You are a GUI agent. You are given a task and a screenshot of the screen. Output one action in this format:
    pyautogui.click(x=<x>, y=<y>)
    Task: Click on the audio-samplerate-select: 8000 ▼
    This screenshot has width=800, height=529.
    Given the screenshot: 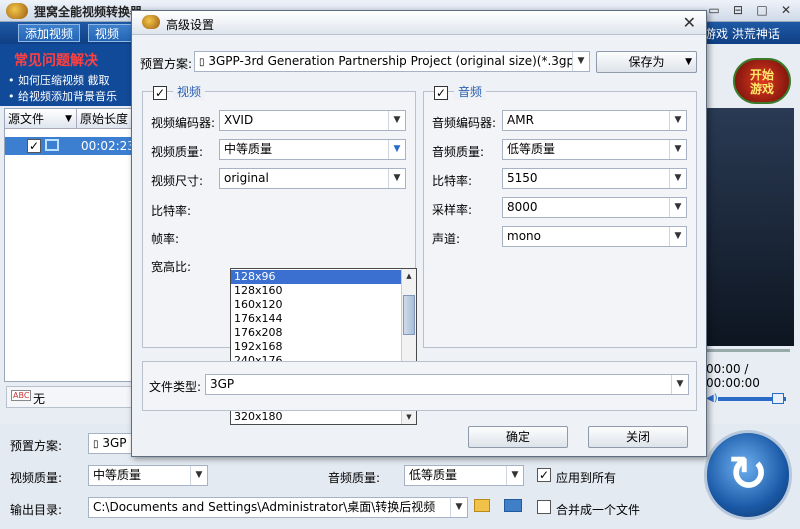 What is the action you would take?
    pyautogui.click(x=594, y=207)
    